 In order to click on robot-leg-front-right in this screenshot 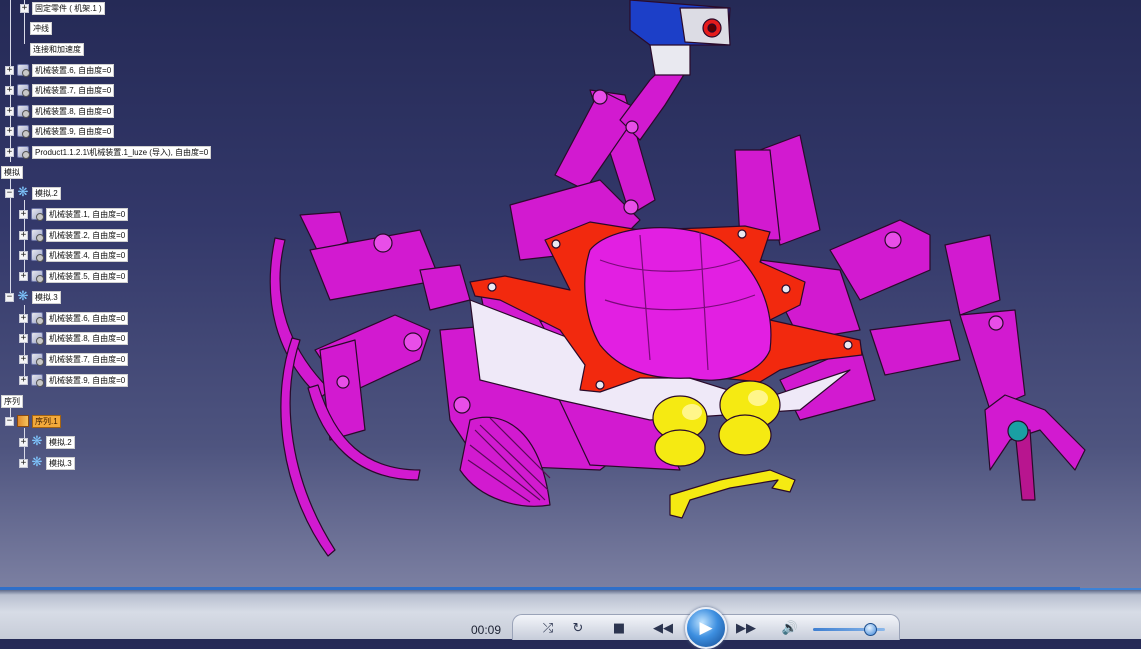, I will do `click(977, 405)`.